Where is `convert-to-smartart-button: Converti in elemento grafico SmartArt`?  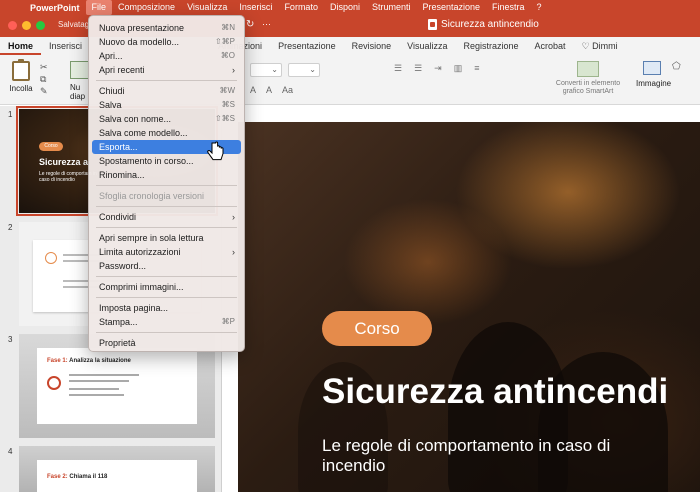 convert-to-smartart-button: Converti in elemento grafico SmartArt is located at coordinates (588, 78).